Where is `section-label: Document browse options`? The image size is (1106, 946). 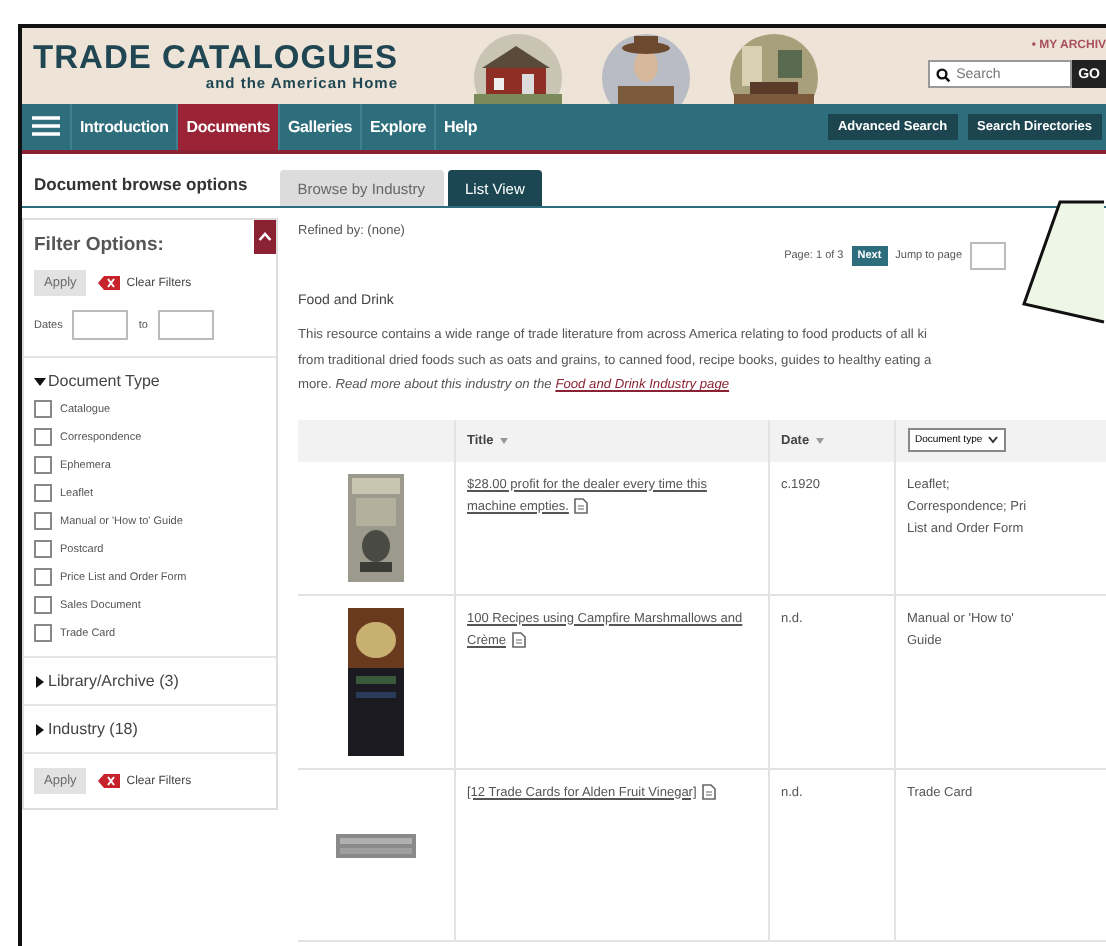
section-label: Document browse options is located at coordinates (141, 184).